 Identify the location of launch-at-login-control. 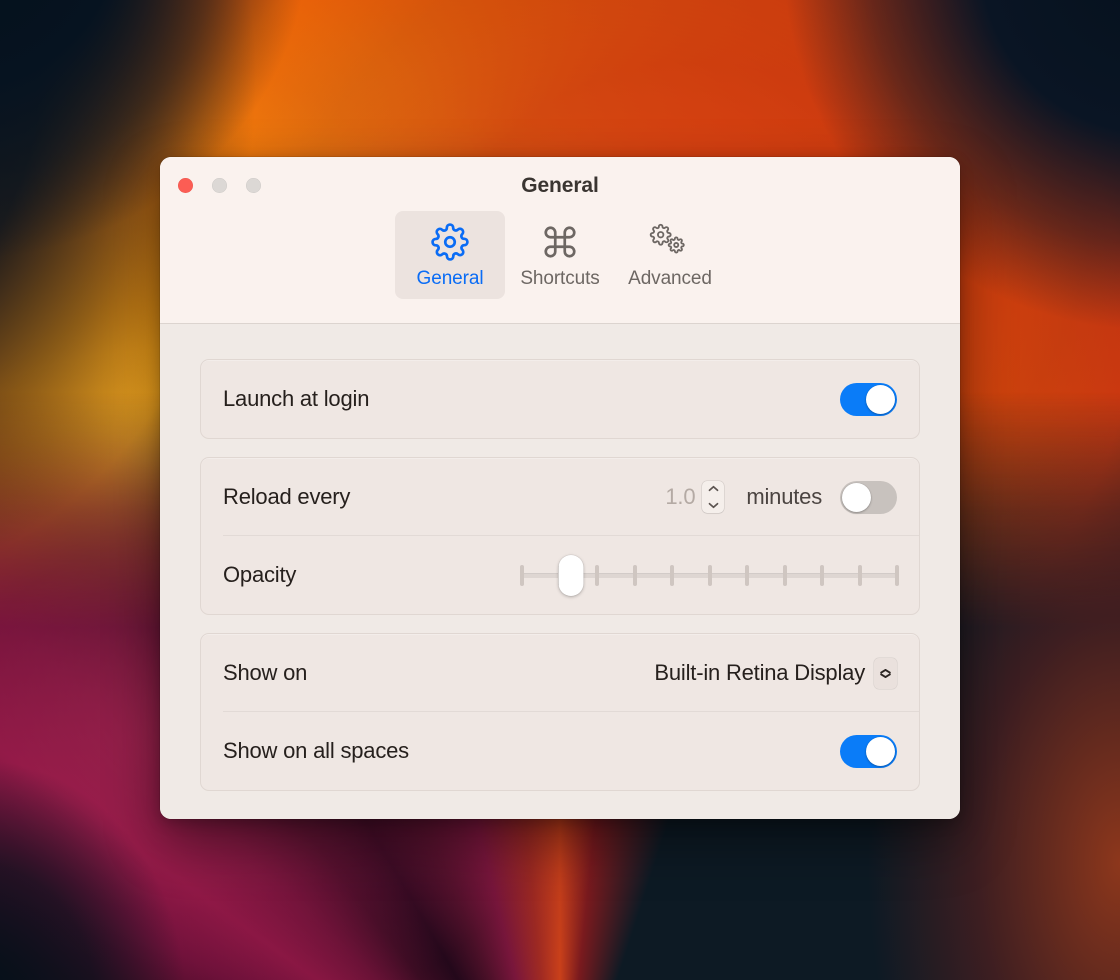
(868, 399).